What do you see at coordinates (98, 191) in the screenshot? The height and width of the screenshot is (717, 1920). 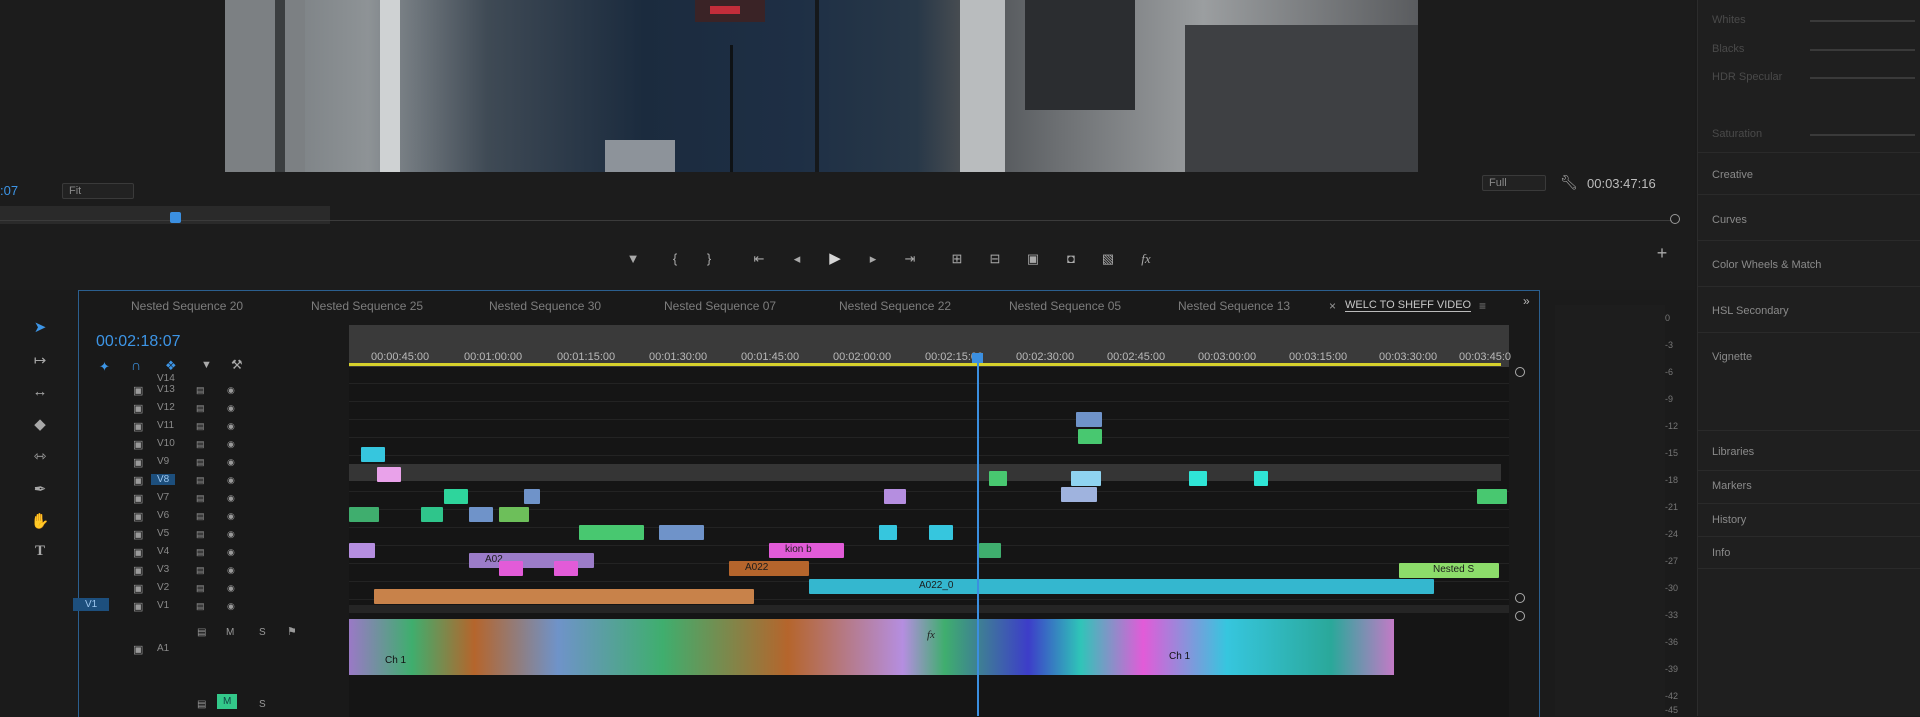 I see `fit-dropdown: Fit` at bounding box center [98, 191].